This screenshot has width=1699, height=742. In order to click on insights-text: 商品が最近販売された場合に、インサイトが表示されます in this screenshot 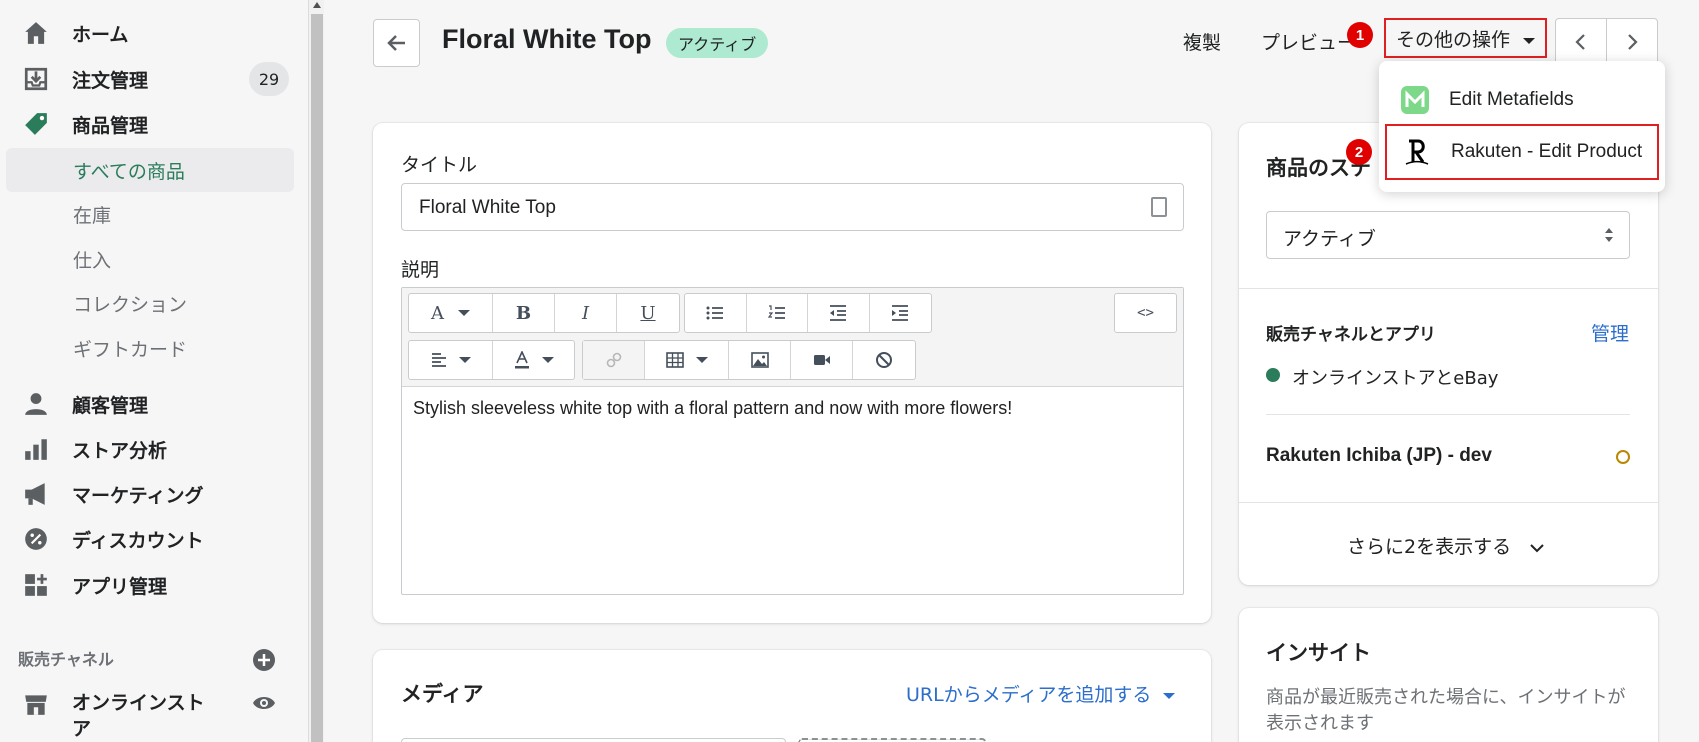, I will do `click(1446, 710)`.